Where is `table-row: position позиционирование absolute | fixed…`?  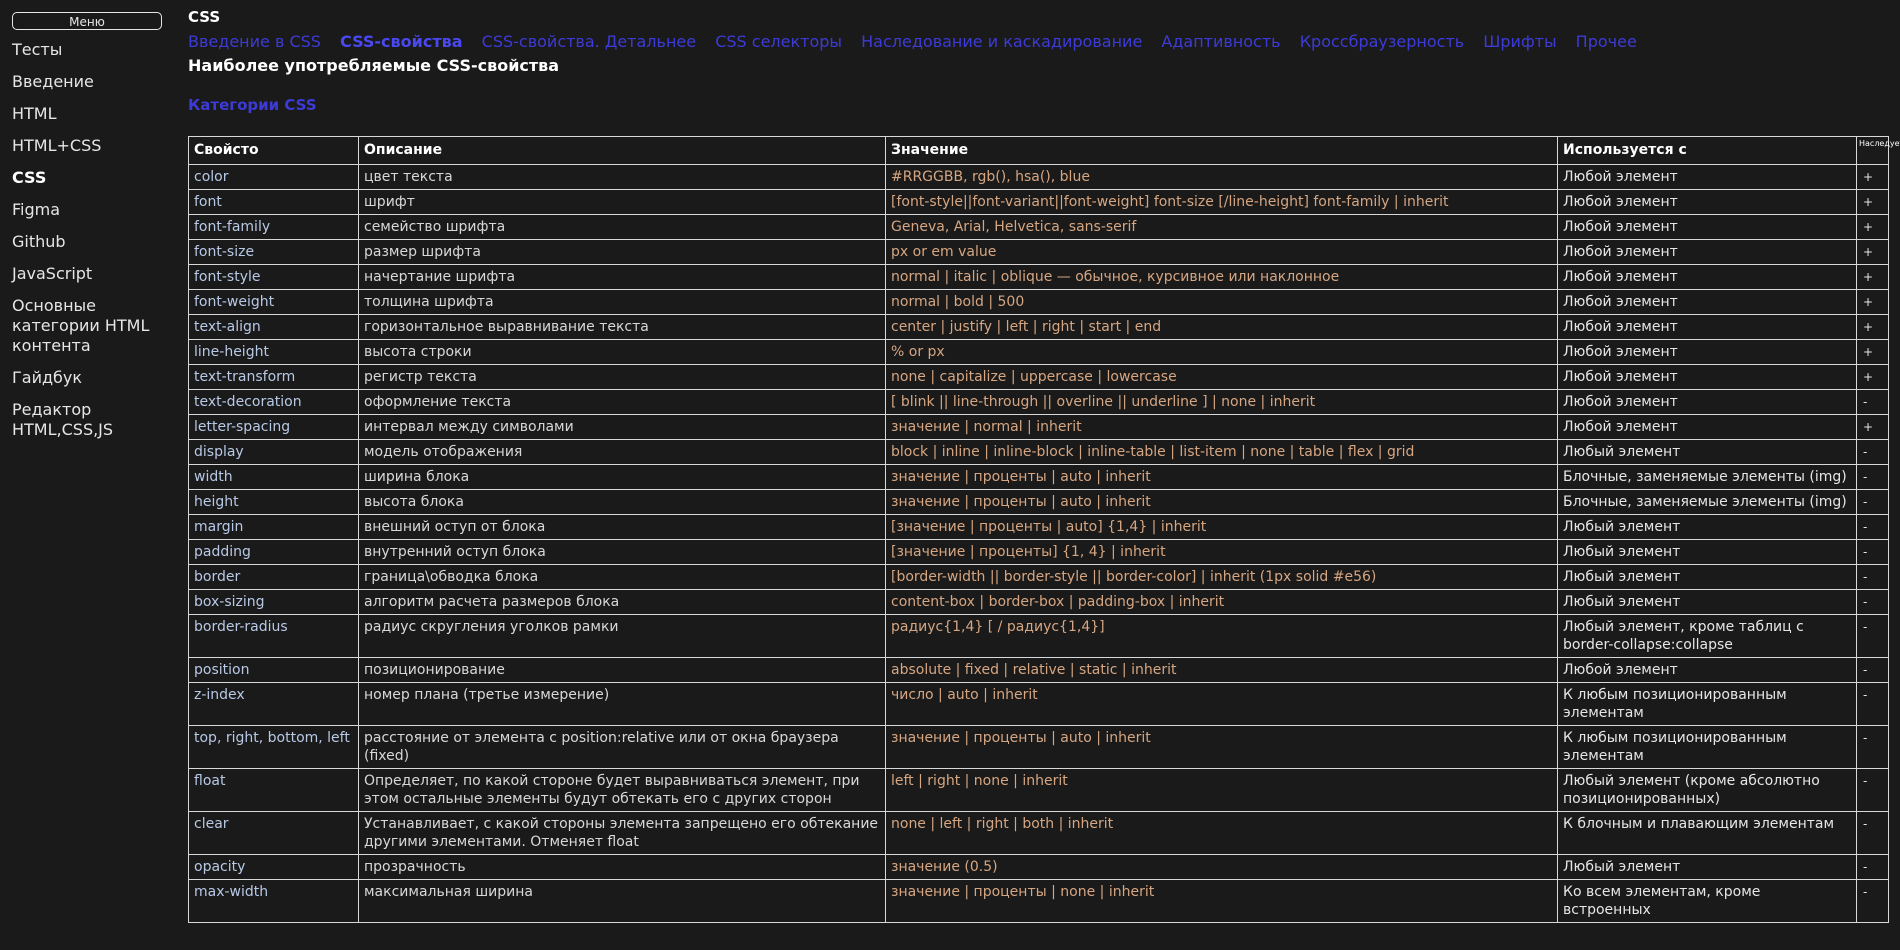
table-row: position позиционирование absolute | fixed… is located at coordinates (1038, 670).